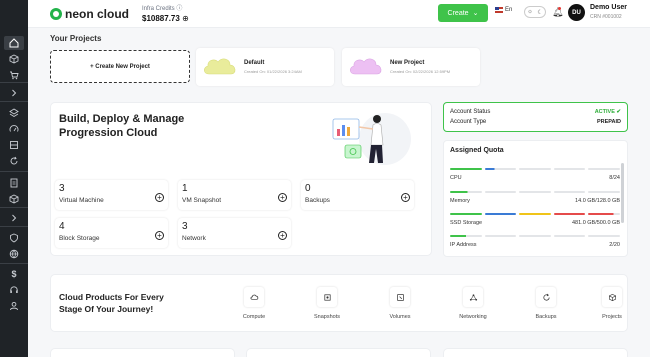 Image resolution: width=650 pixels, height=357 pixels. What do you see at coordinates (371, 139) in the screenshot?
I see `person-dashboard-illustration` at bounding box center [371, 139].